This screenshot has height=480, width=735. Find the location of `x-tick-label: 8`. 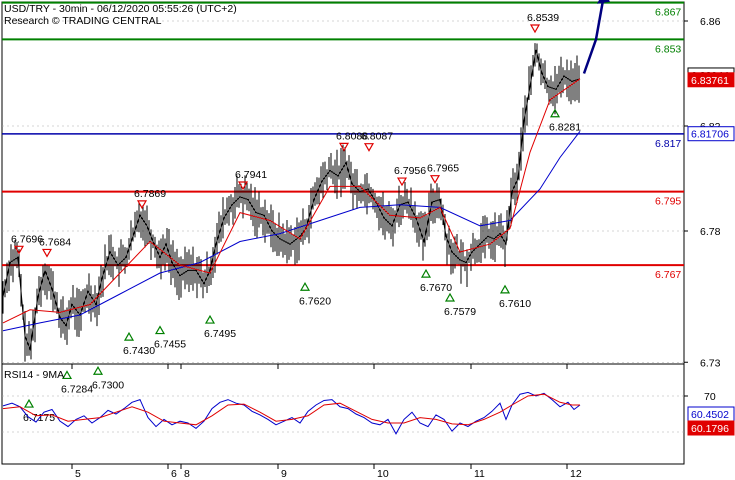

x-tick-label: 8 is located at coordinates (187, 474).